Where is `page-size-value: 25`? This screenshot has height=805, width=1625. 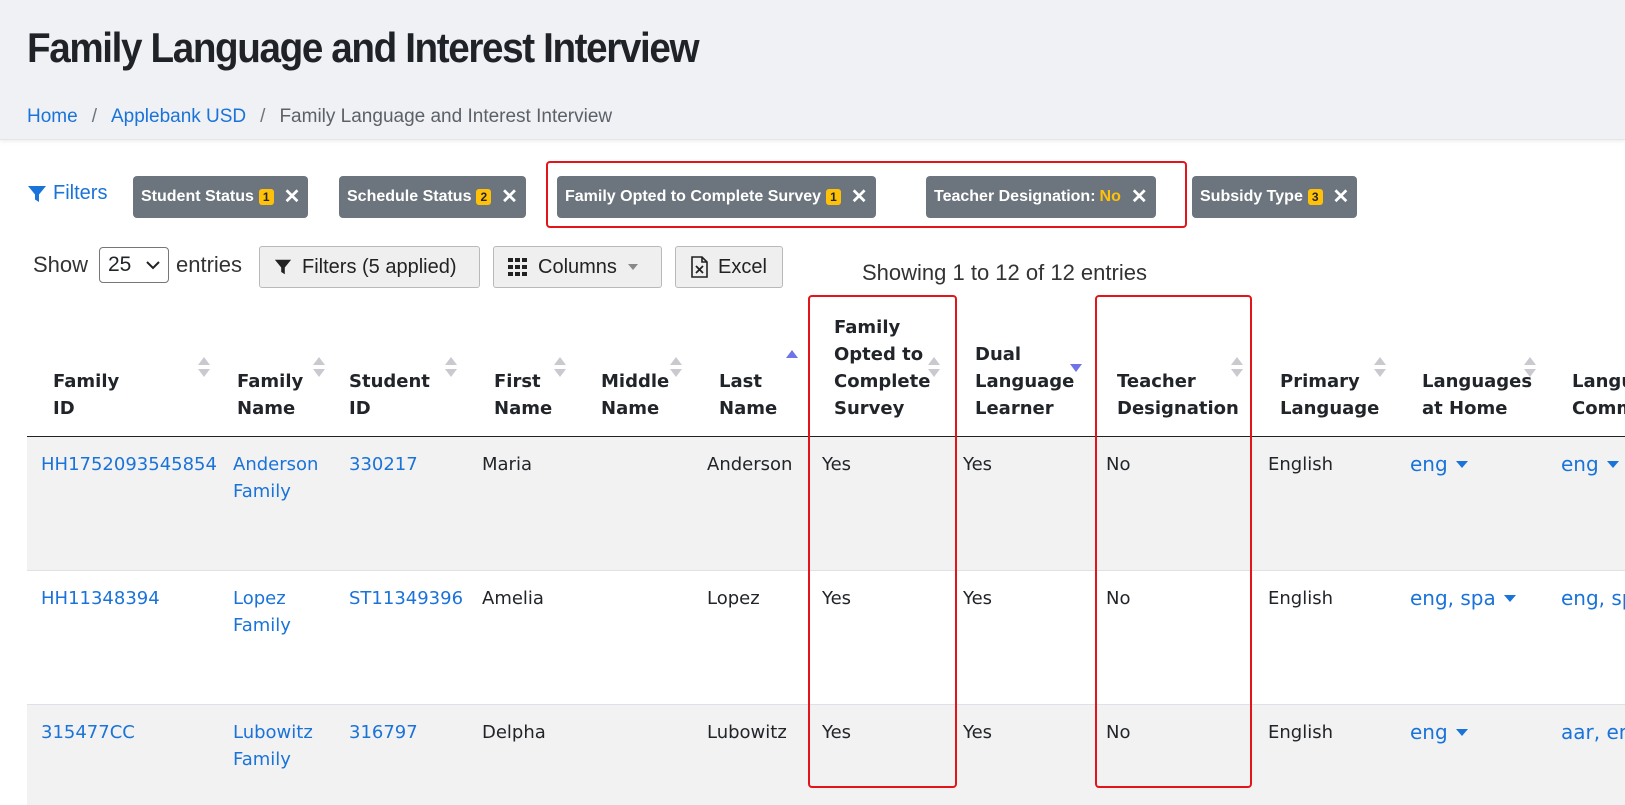 page-size-value: 25 is located at coordinates (120, 264).